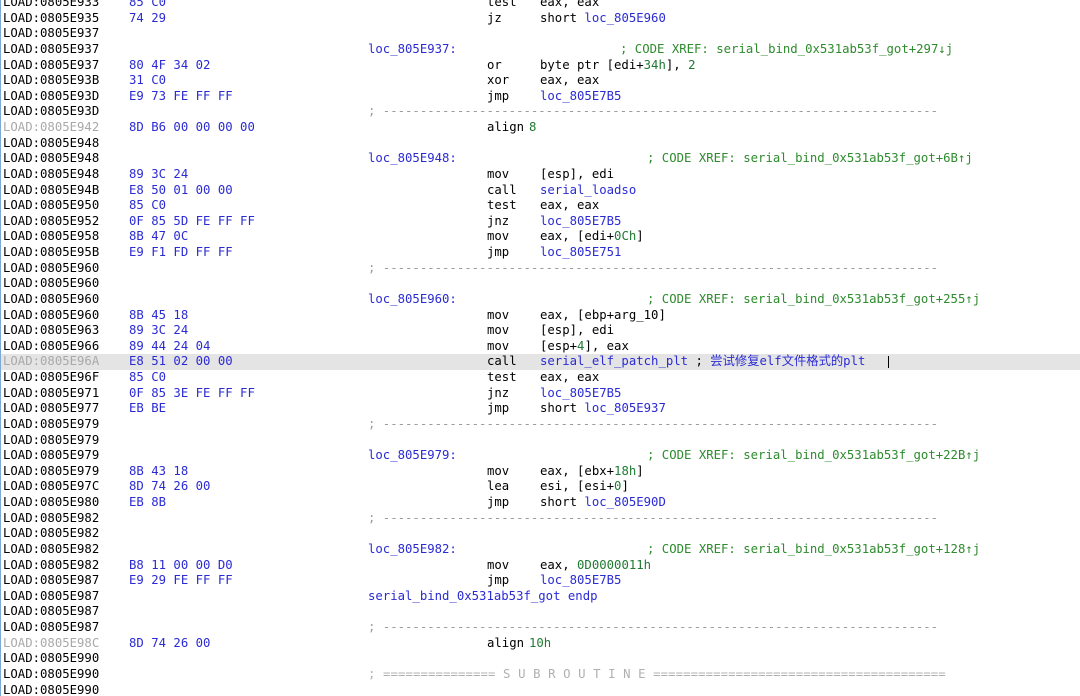 The image size is (1080, 696). Describe the element at coordinates (540, 441) in the screenshot. I see `disassembly-line: LOAD:0805E979` at that location.